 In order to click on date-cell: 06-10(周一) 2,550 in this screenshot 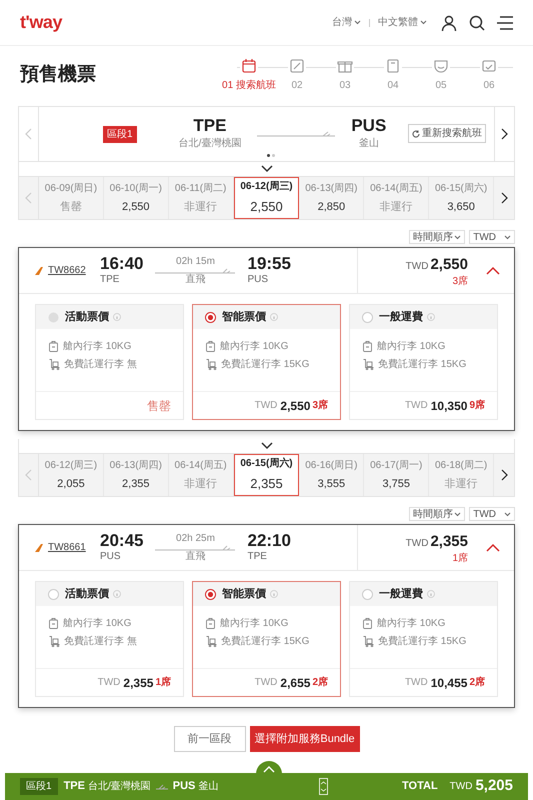, I will do `click(136, 198)`.